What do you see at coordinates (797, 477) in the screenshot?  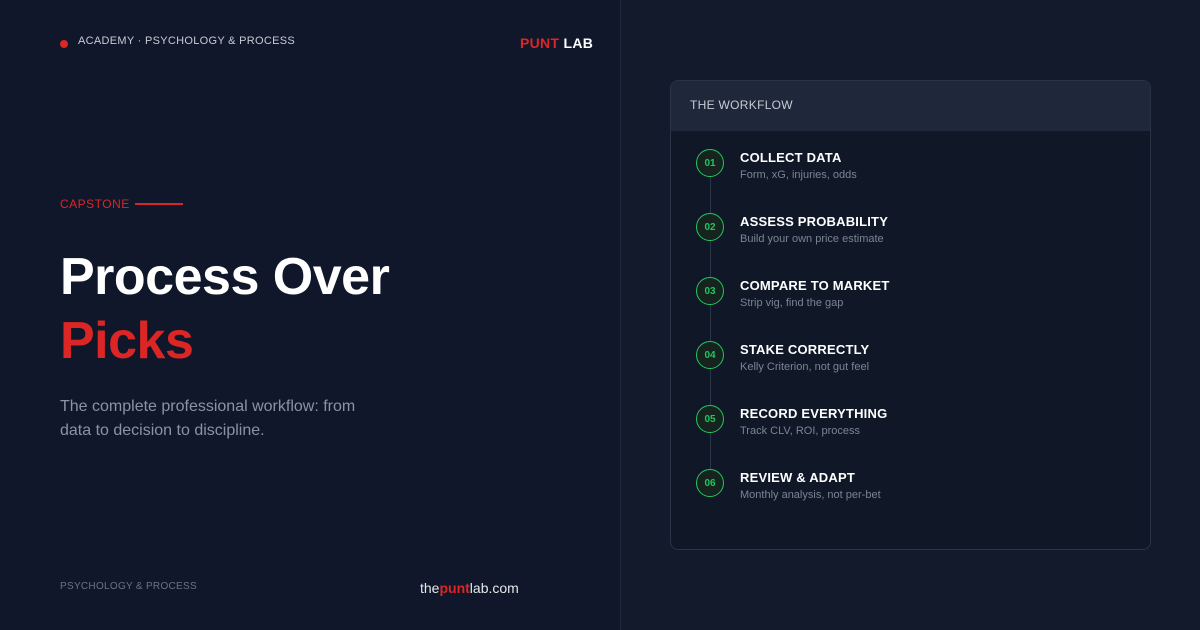 I see `step-title: REVIEW & ADAPT` at bounding box center [797, 477].